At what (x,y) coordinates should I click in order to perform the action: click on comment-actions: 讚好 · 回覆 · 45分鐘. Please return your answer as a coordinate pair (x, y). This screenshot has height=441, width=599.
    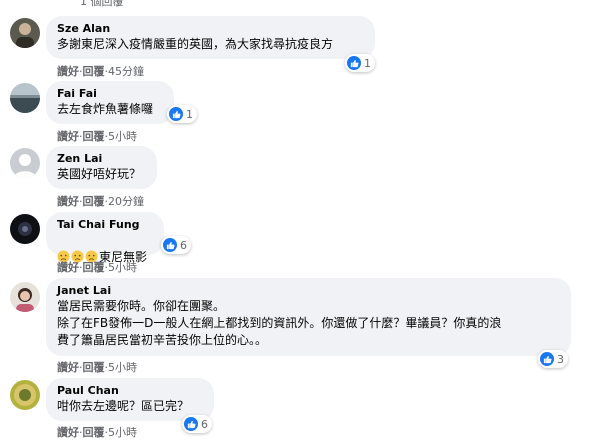
    Looking at the image, I should click on (100, 71).